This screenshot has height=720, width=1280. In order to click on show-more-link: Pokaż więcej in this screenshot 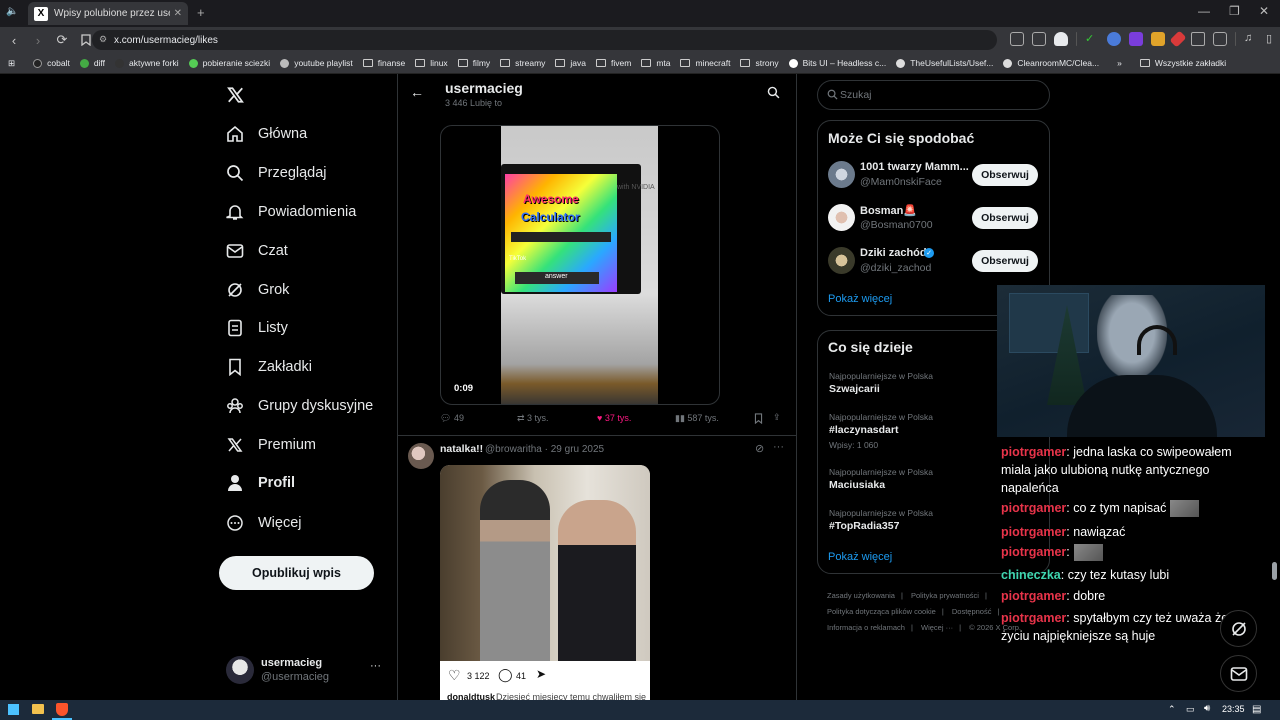, I will do `click(860, 299)`.